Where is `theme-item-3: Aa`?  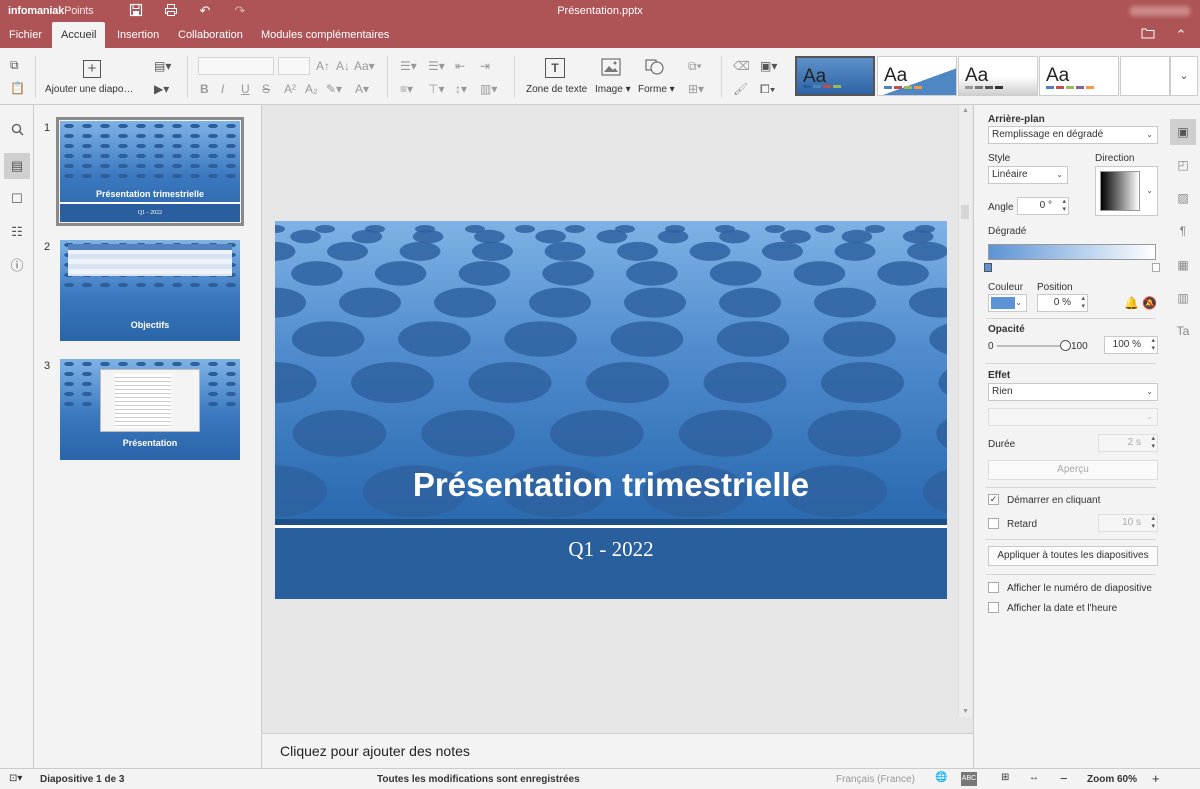
theme-item-3: Aa is located at coordinates (998, 76).